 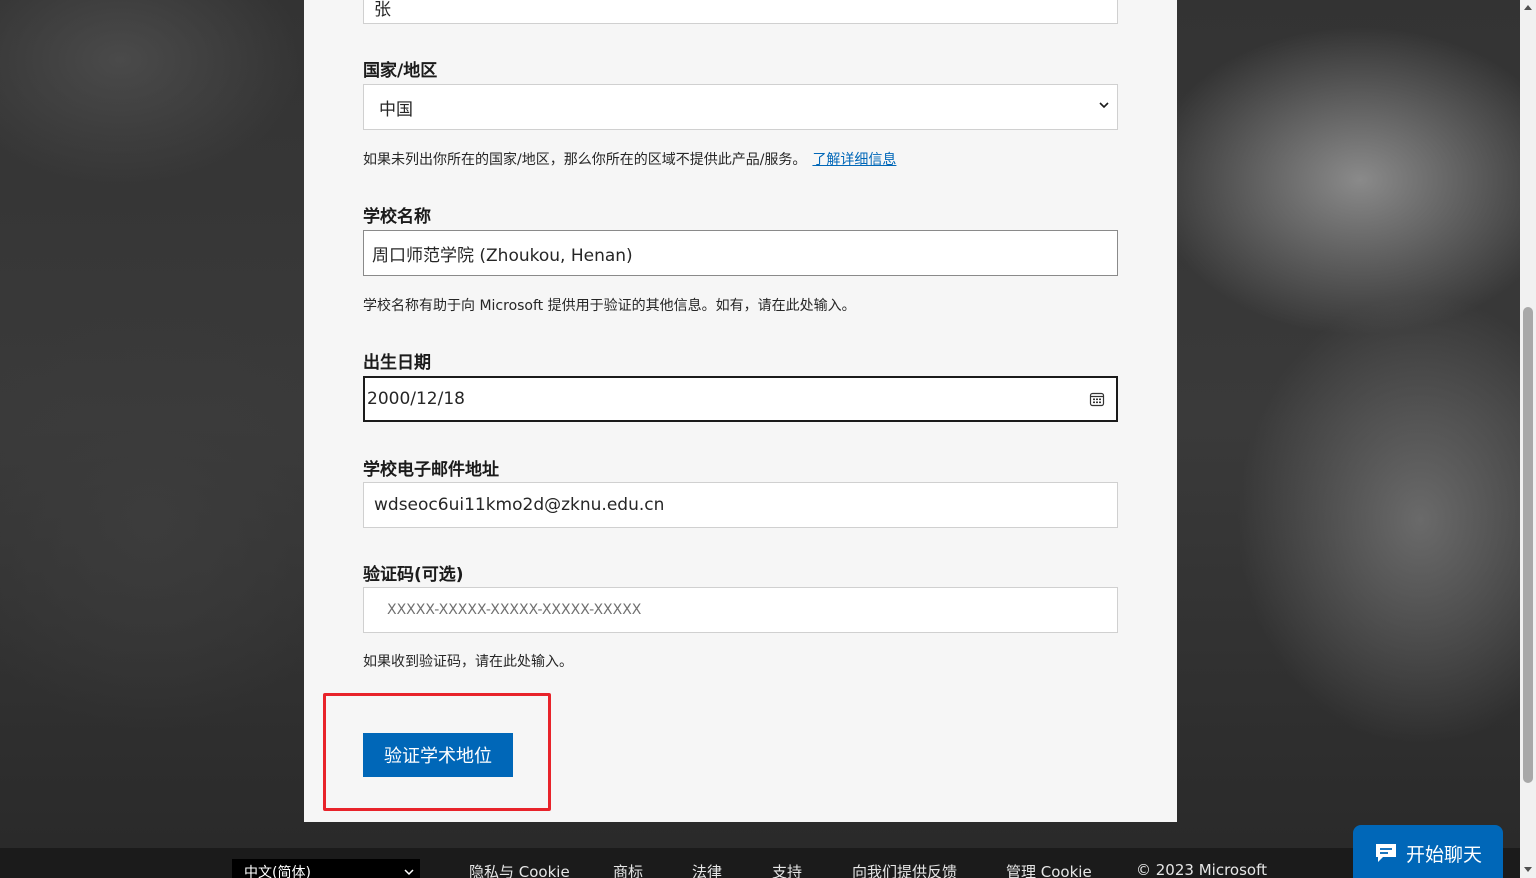 I want to click on scroll-thumb, so click(x=1528, y=545).